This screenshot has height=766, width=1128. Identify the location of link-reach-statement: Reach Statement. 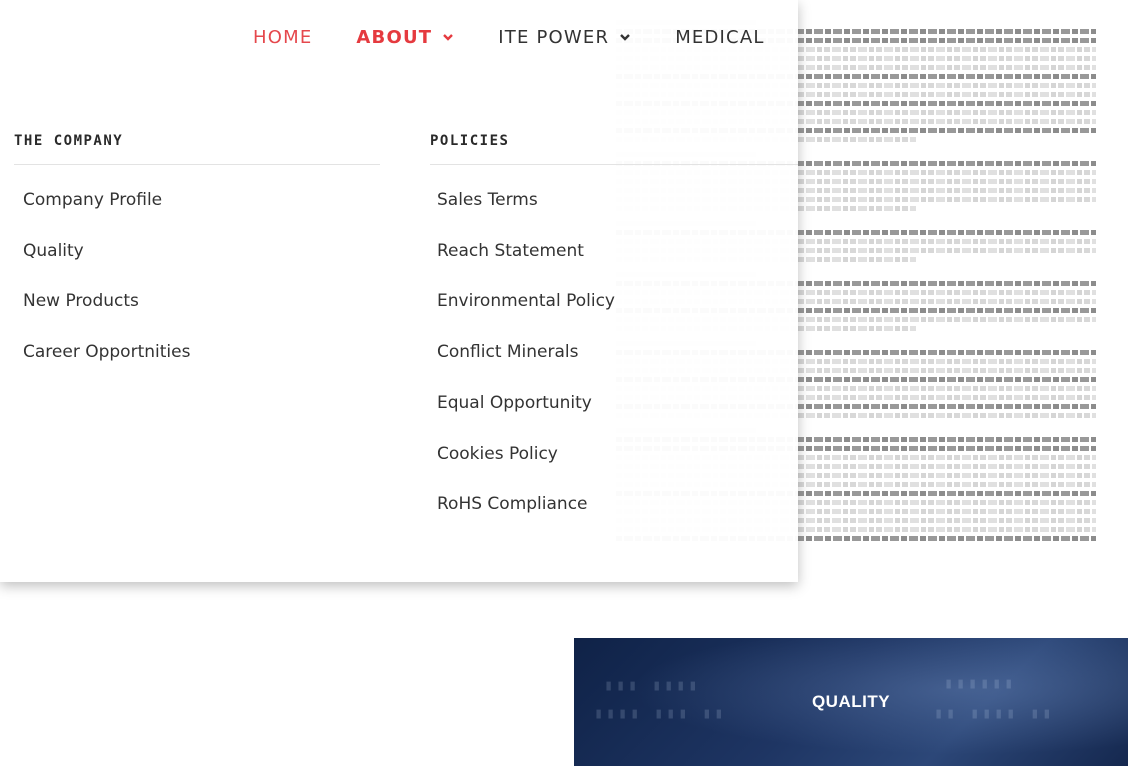
(510, 251).